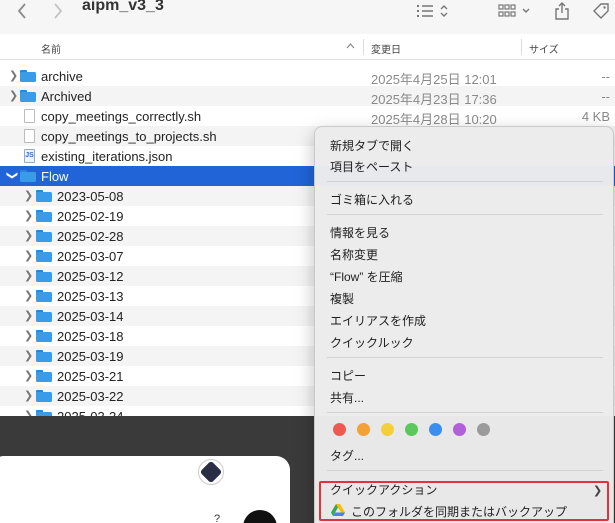 The width and height of the screenshot is (615, 523). What do you see at coordinates (386, 48) in the screenshot?
I see `modified-column-header: 変更日` at bounding box center [386, 48].